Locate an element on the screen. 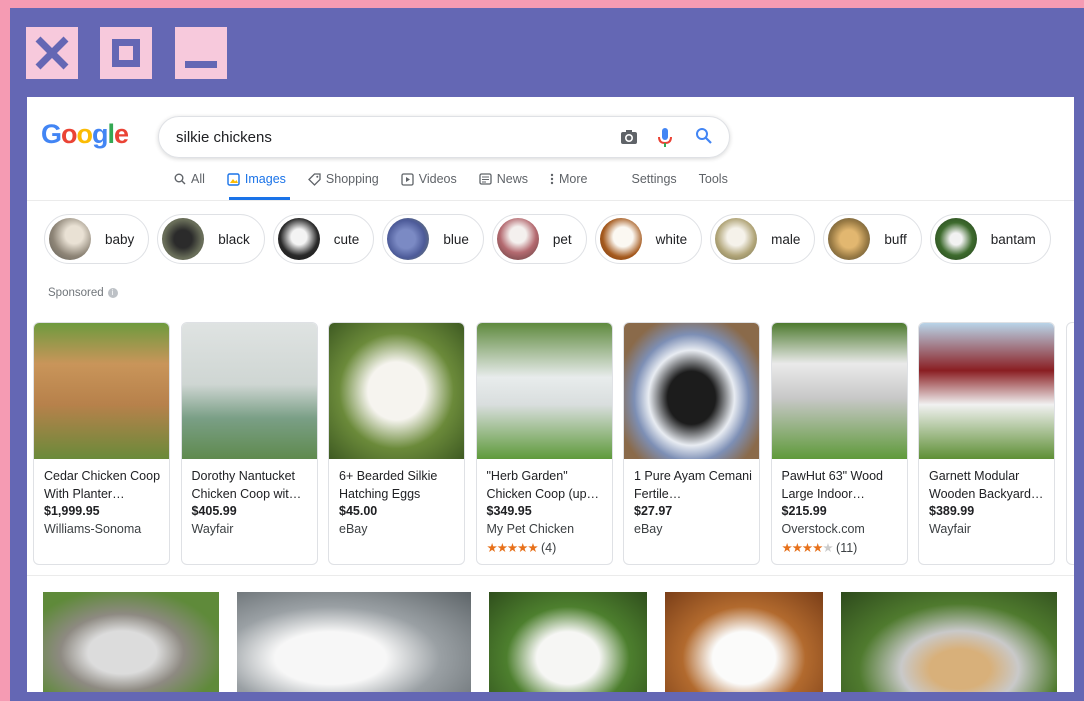 The height and width of the screenshot is (701, 1084). tag-icon is located at coordinates (314, 179).